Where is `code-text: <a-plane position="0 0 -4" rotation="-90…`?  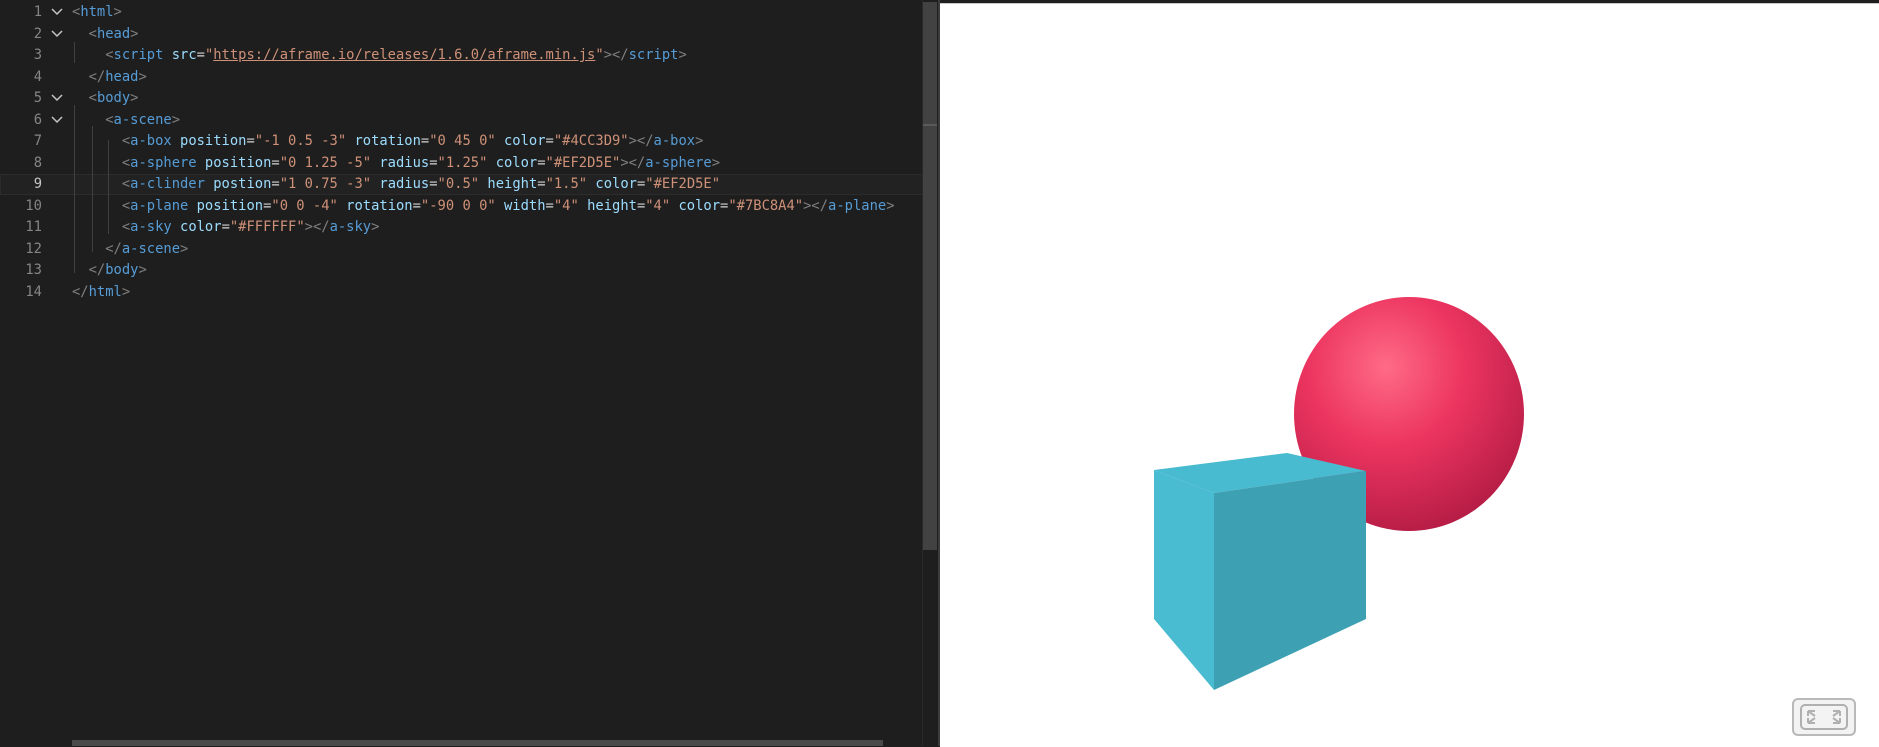
code-text: <a-plane position="0 0 -4" rotation="-90… is located at coordinates (483, 206).